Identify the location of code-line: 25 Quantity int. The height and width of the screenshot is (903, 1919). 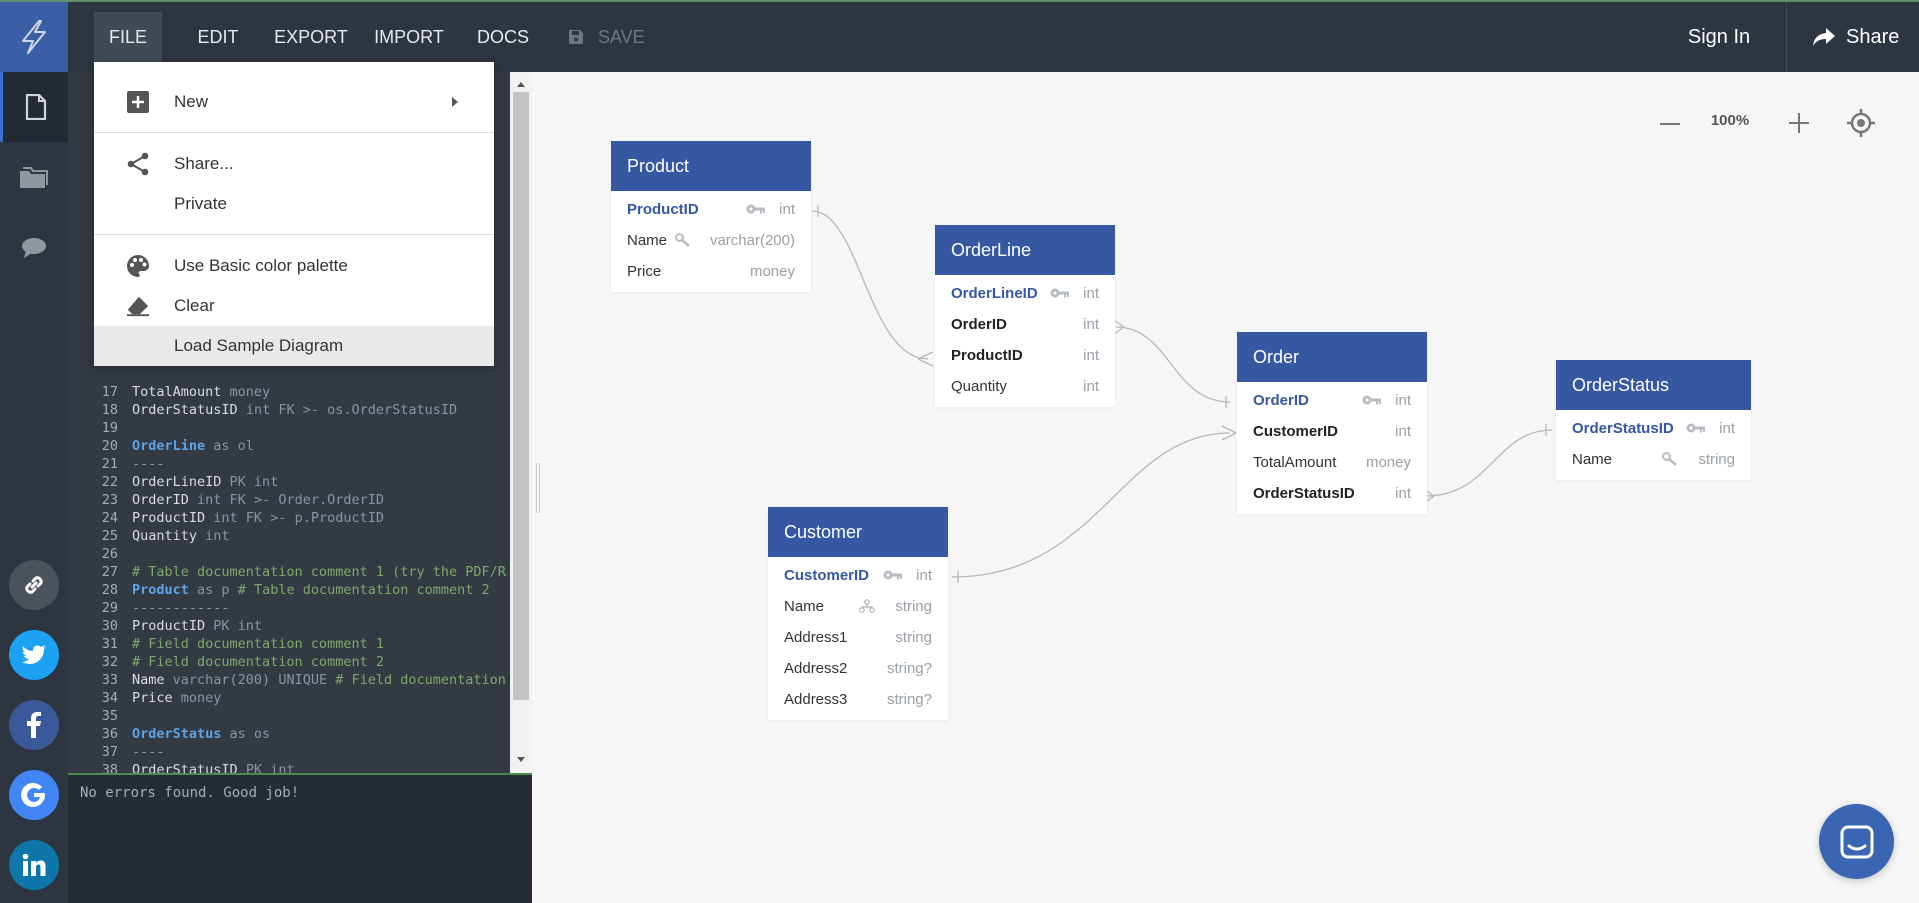
(149, 536).